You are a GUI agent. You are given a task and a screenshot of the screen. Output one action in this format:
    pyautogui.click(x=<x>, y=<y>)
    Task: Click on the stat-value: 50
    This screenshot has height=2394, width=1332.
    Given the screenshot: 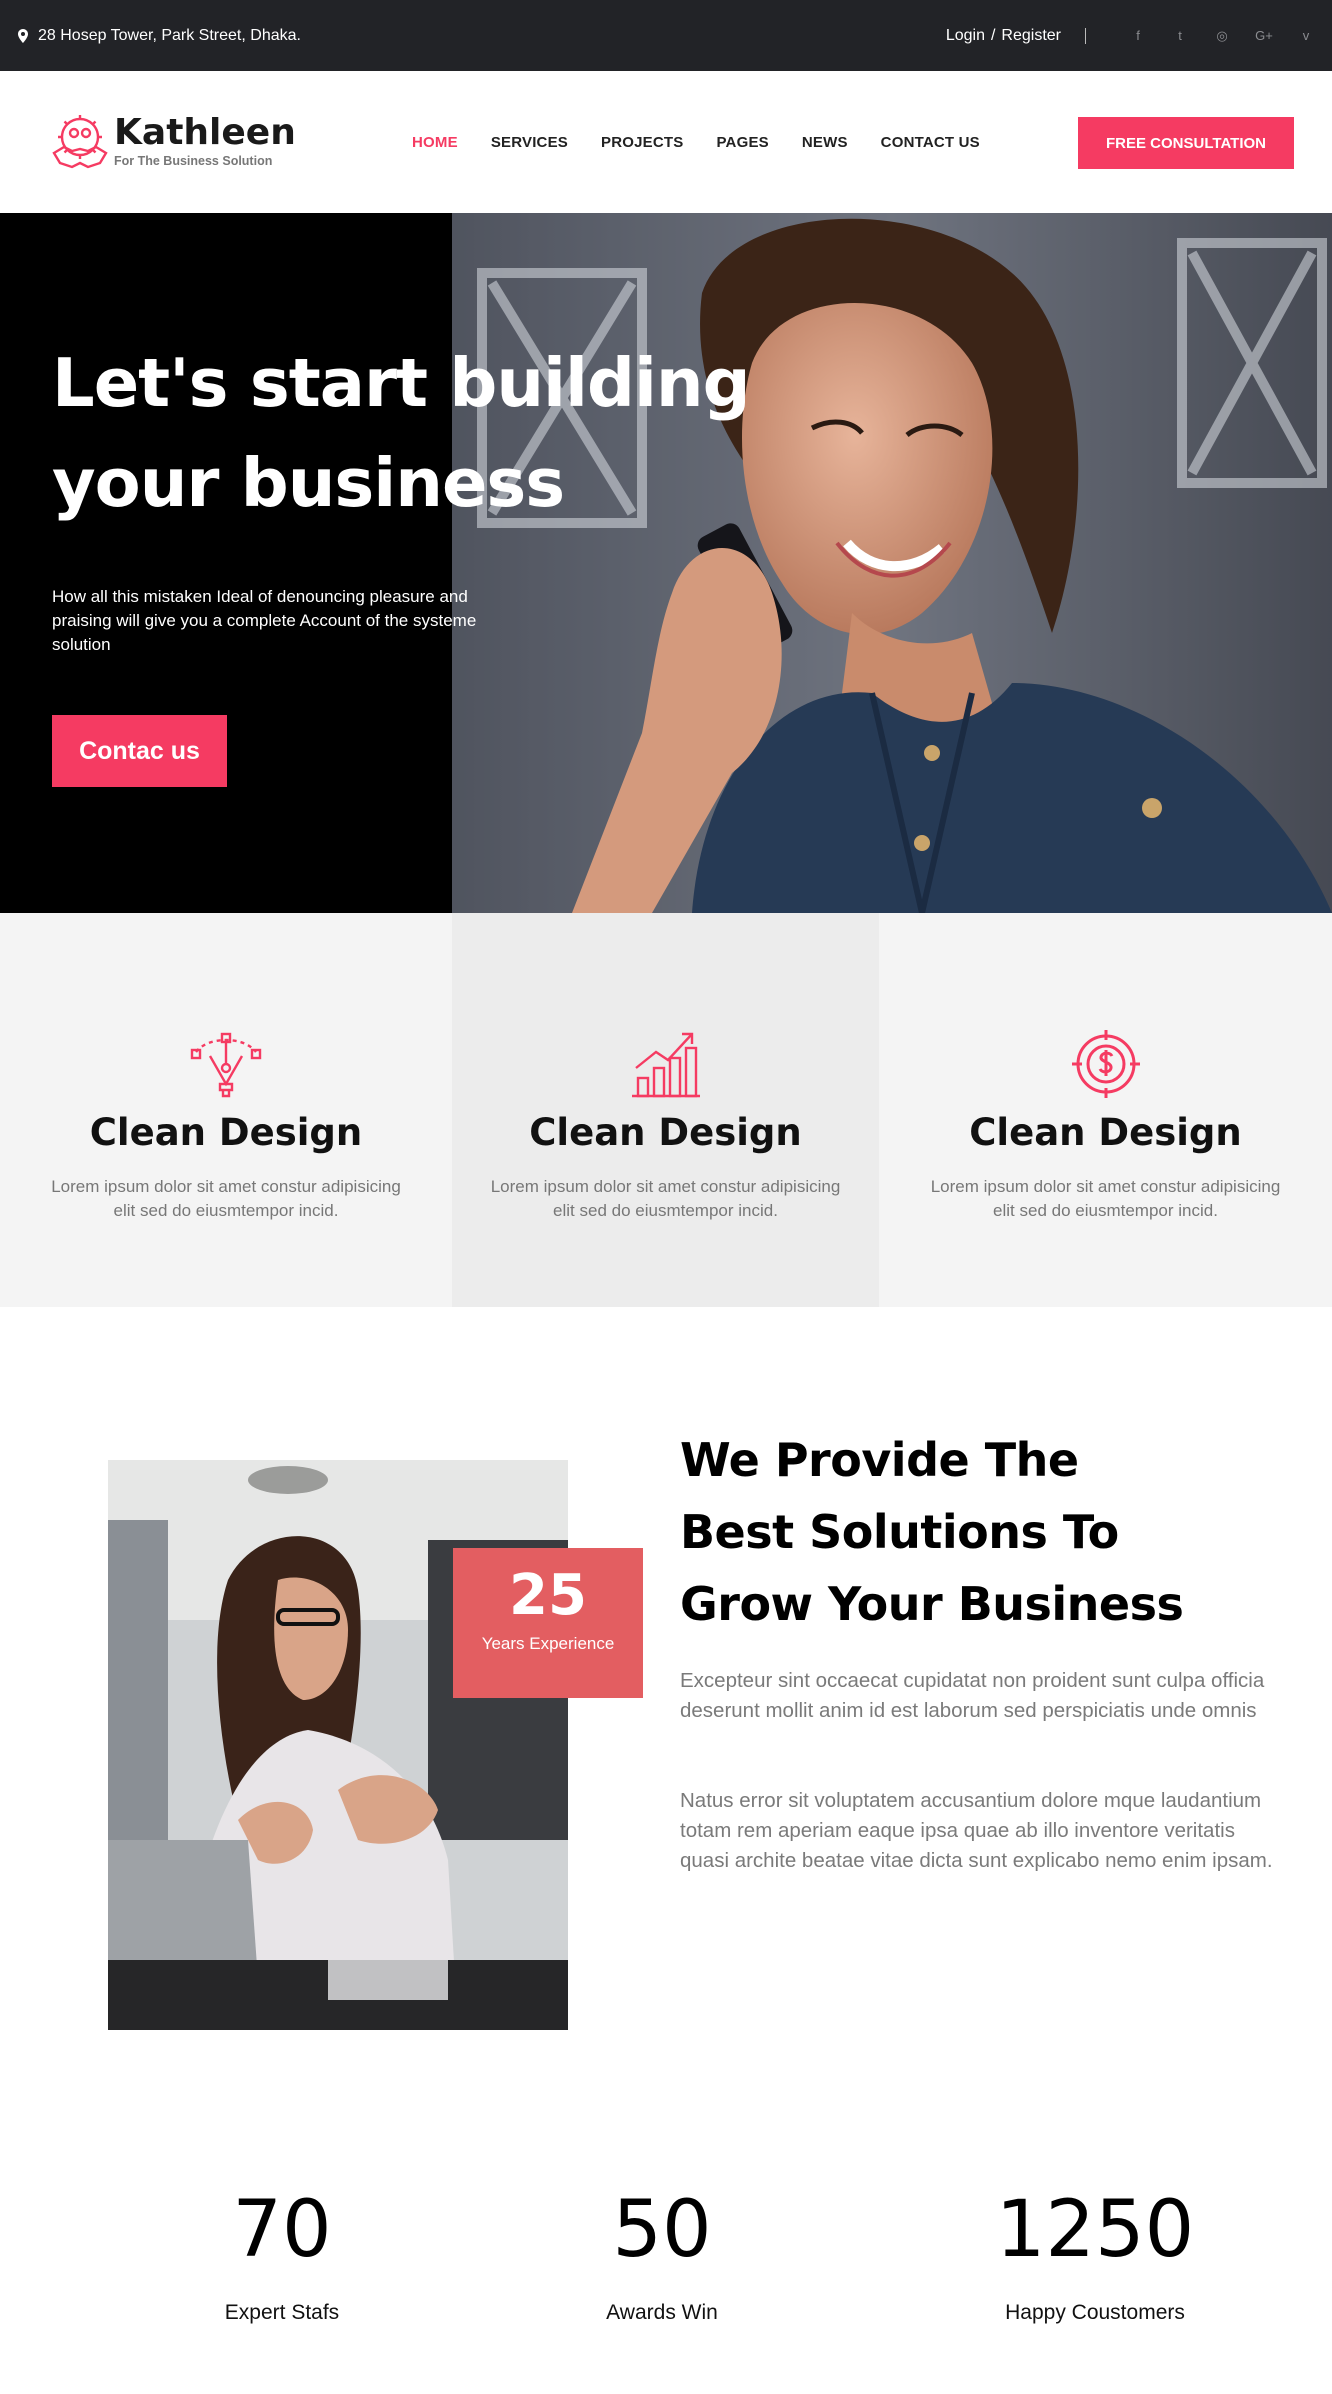 What is the action you would take?
    pyautogui.click(x=662, y=2230)
    